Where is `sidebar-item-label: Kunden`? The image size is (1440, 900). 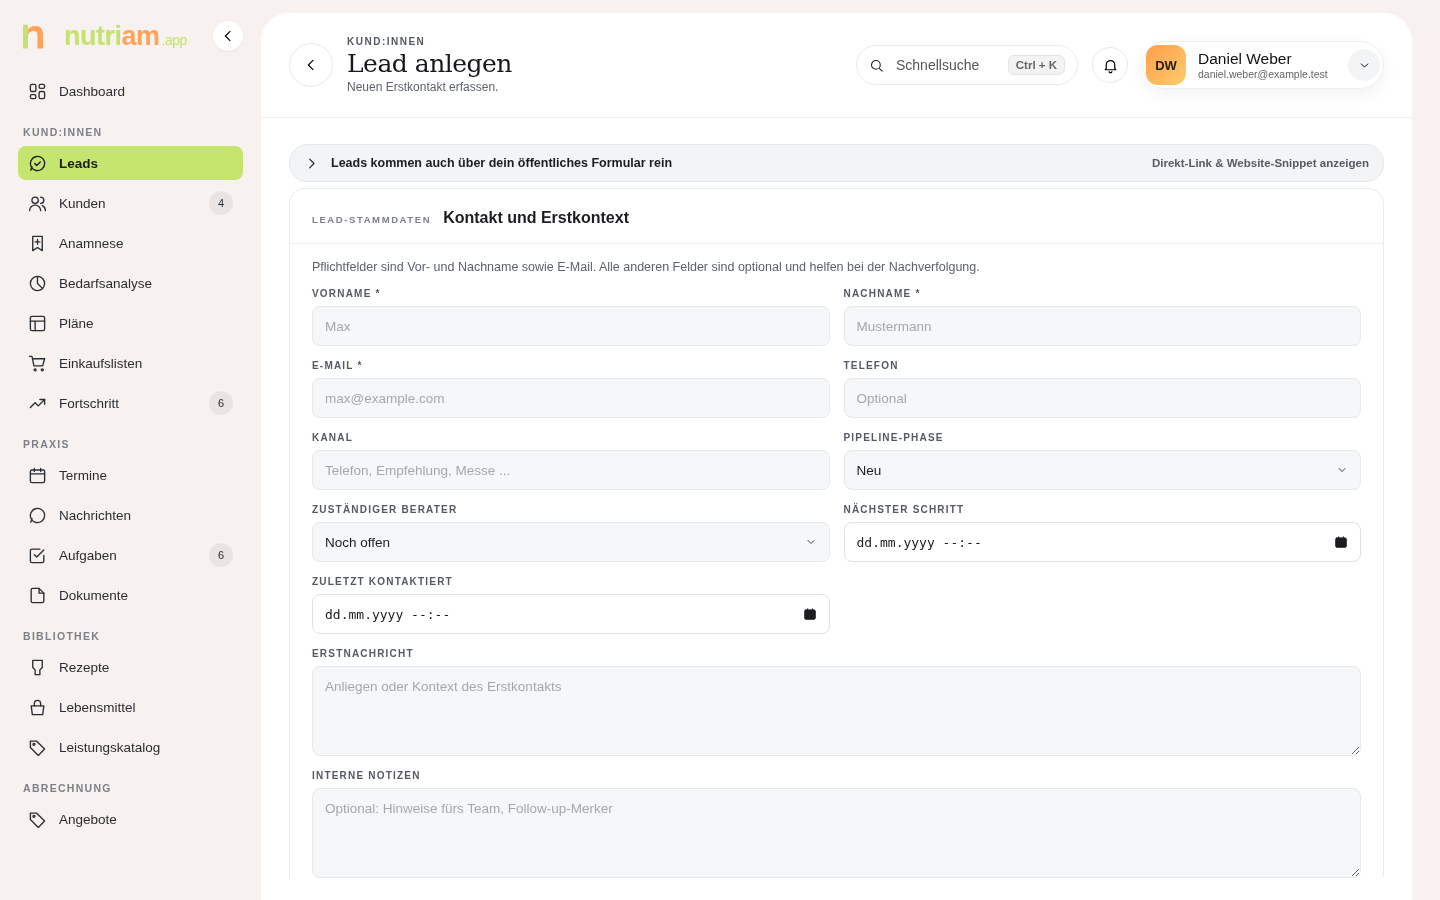
sidebar-item-label: Kunden is located at coordinates (83, 203).